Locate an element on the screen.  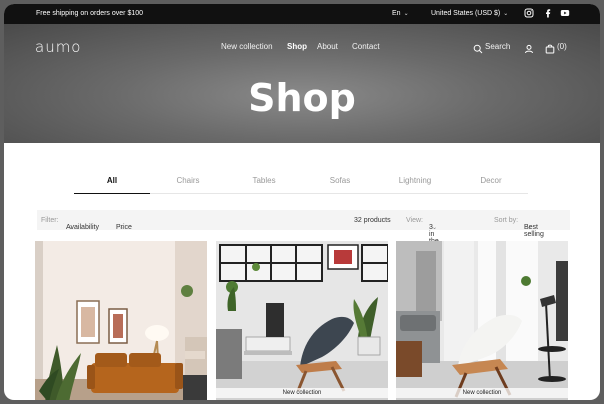
nav-about: About is located at coordinates (327, 46).